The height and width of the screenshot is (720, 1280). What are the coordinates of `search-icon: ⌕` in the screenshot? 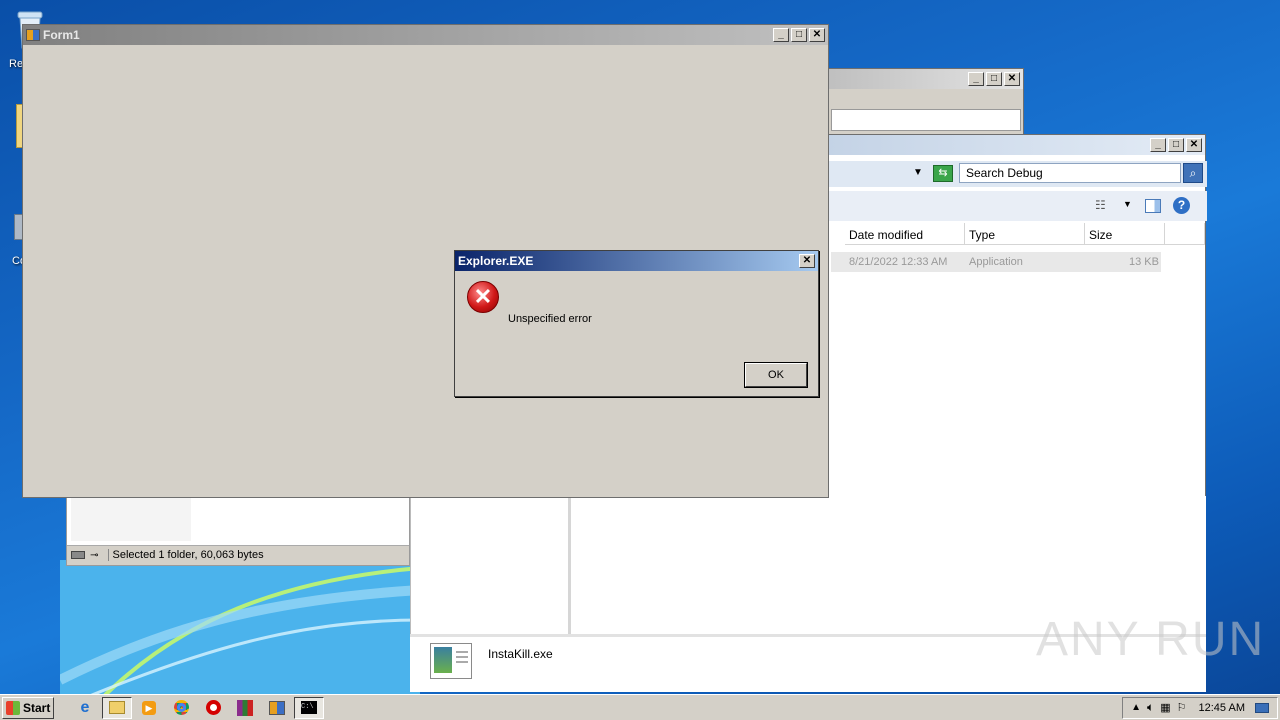 It's located at (1193, 173).